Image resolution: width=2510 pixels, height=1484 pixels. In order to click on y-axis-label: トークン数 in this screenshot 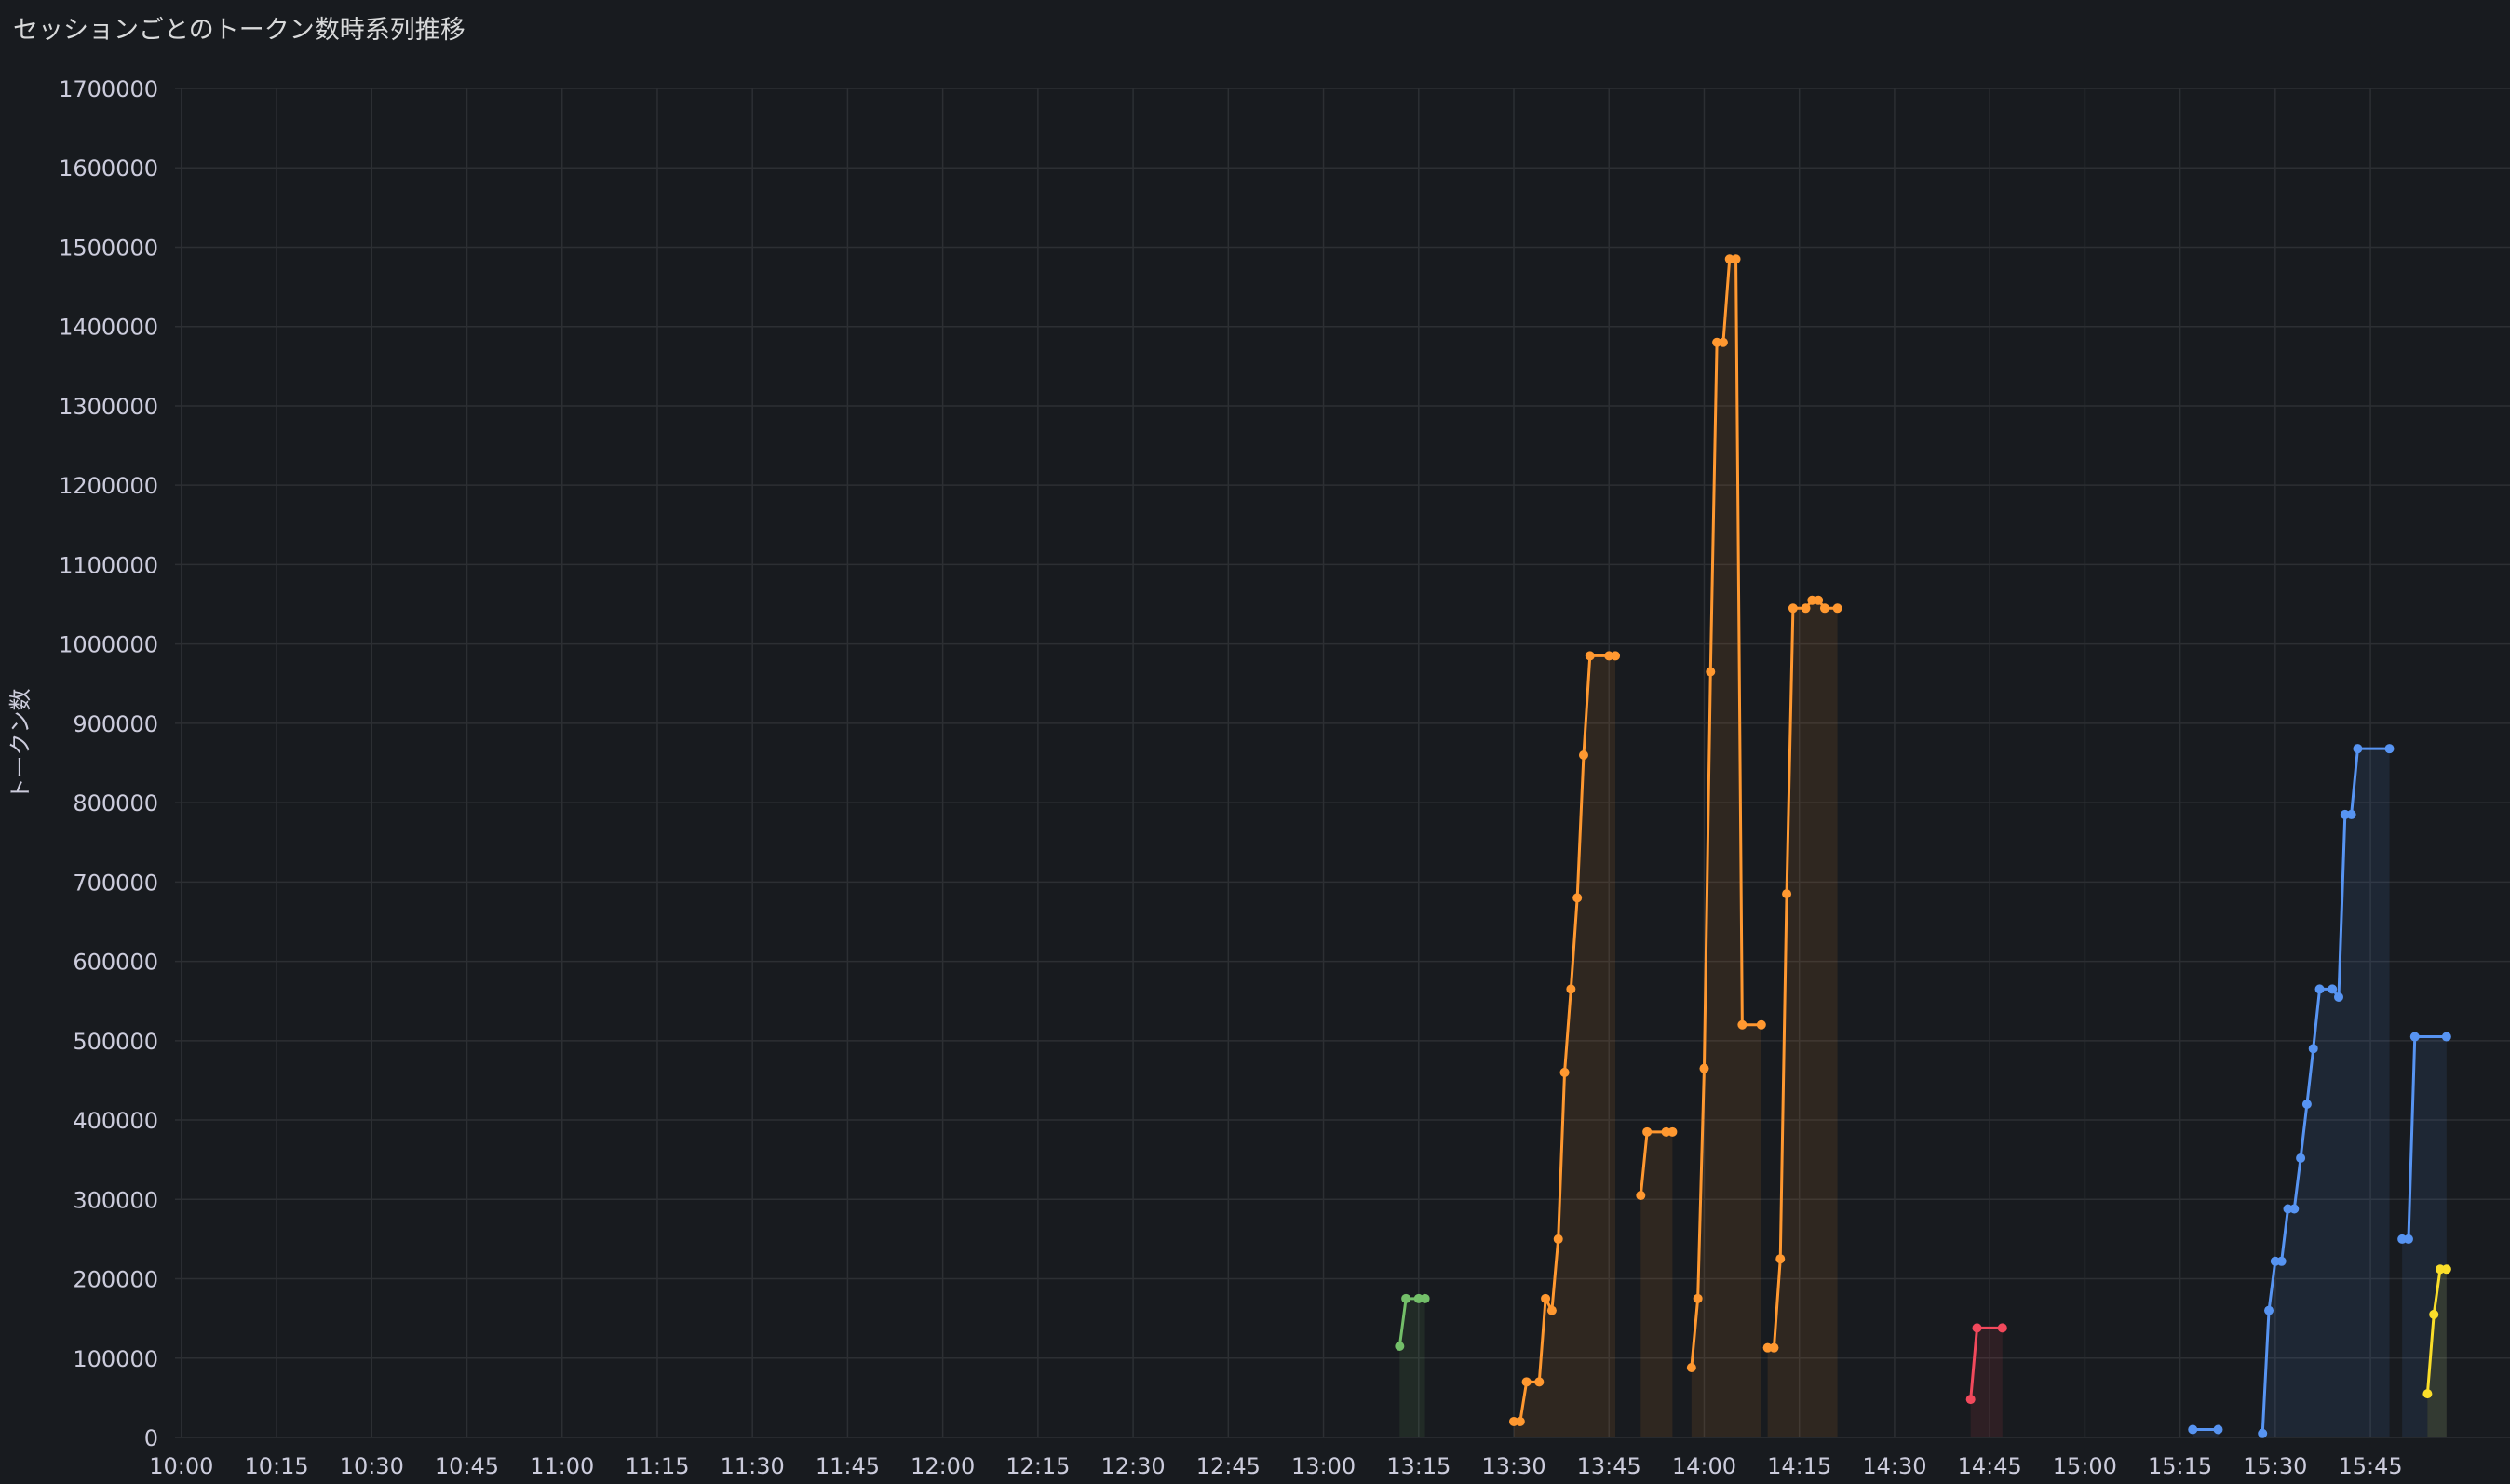, I will do `click(20, 745)`.